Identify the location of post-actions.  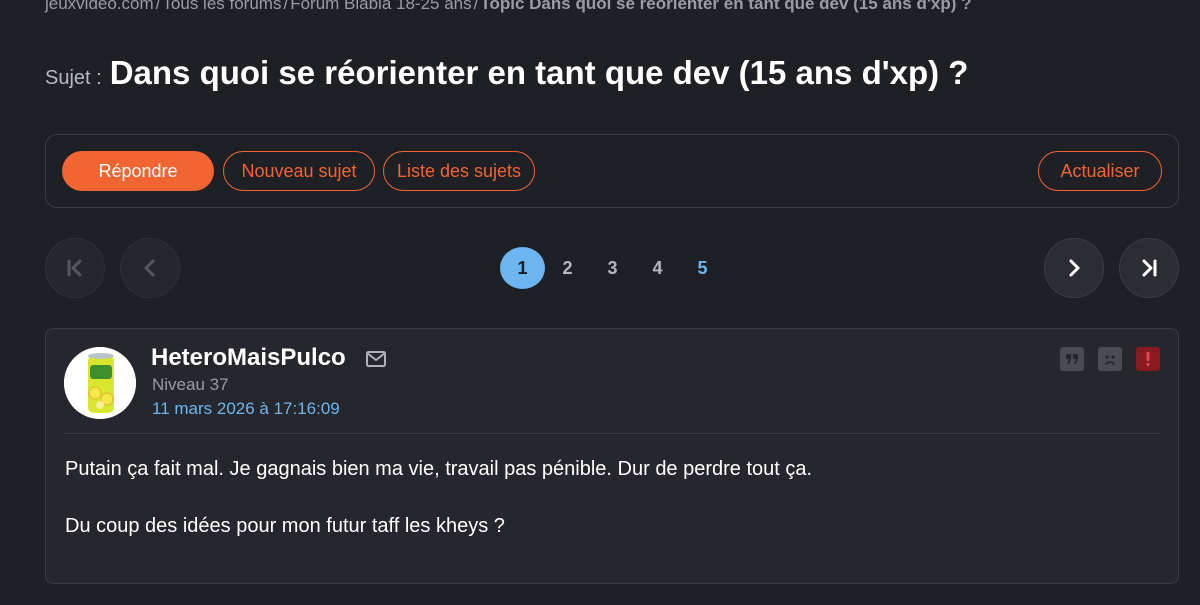
(1110, 359).